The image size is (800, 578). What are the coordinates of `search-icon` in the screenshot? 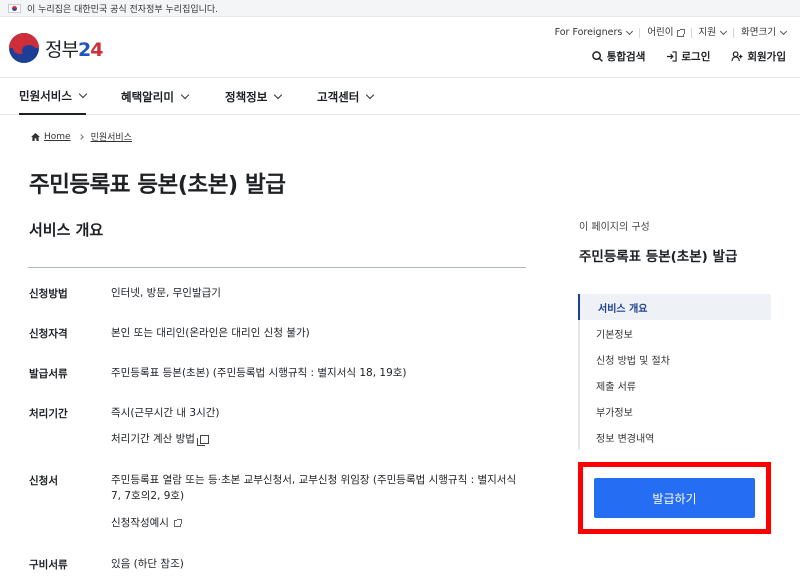 It's located at (597, 56).